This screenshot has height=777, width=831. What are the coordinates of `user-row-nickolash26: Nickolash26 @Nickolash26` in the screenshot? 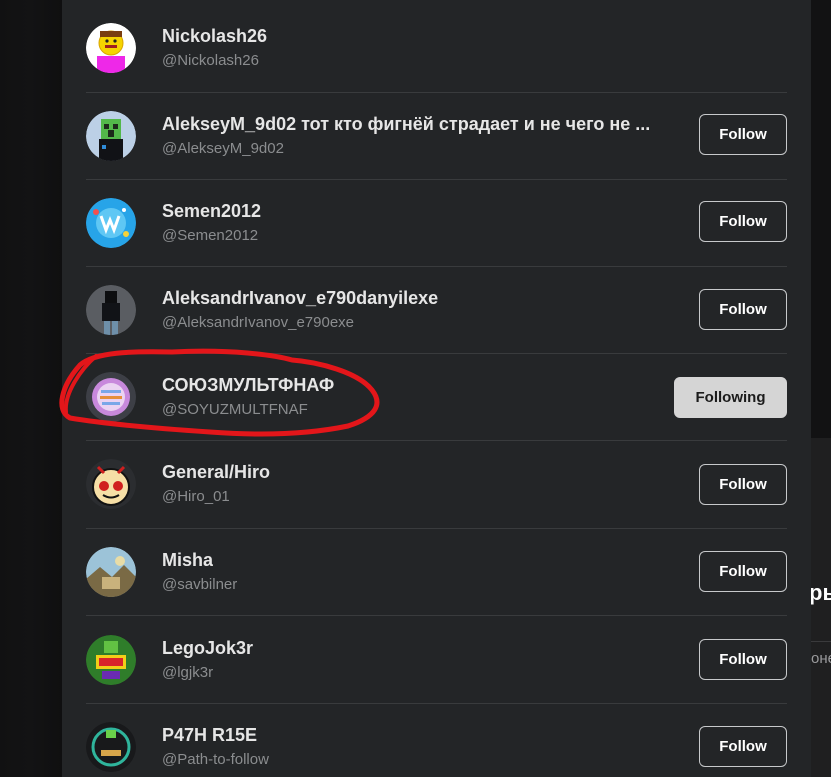 It's located at (436, 49).